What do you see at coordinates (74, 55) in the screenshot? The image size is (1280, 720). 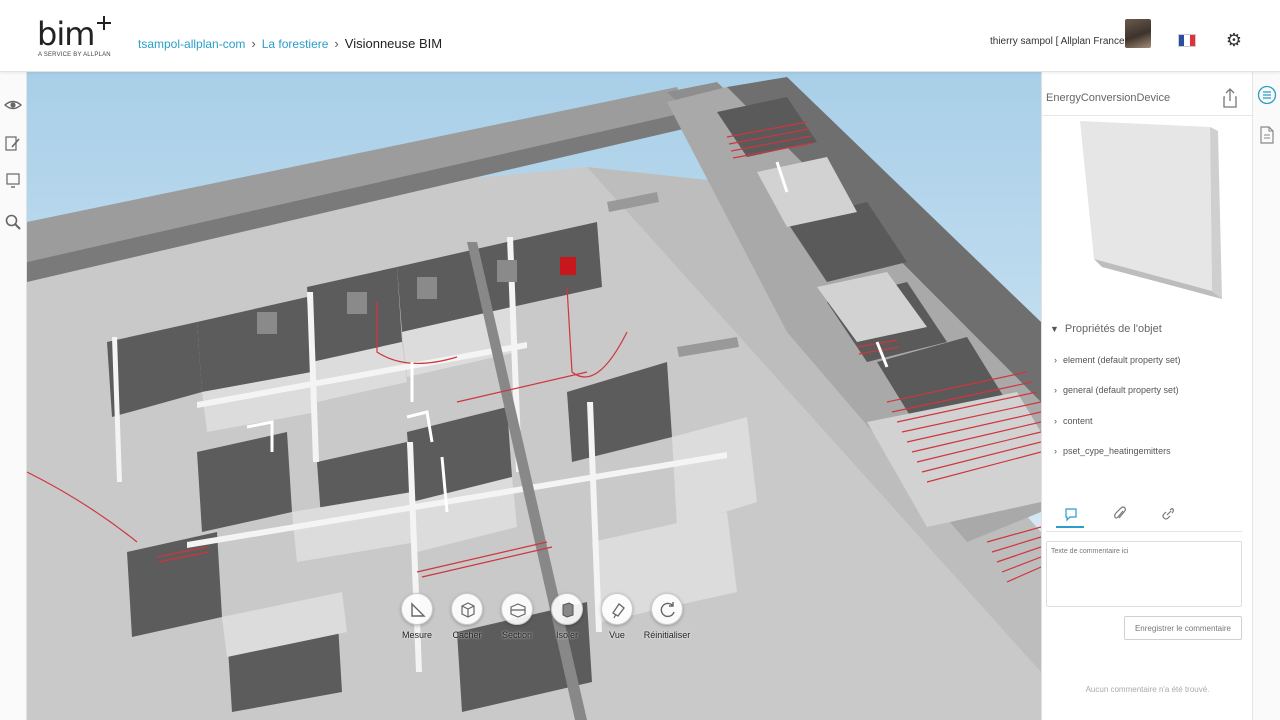 I see `logo-tagline: A SERVICE BY ALLPLAN` at bounding box center [74, 55].